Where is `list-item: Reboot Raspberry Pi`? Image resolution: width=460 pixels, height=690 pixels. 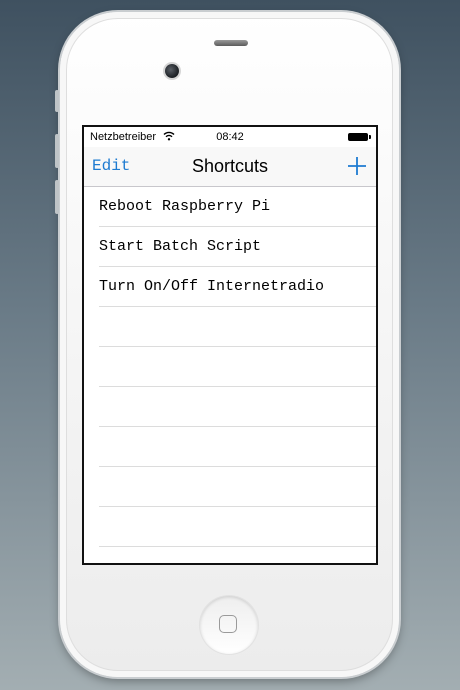
list-item: Reboot Raspberry Pi is located at coordinates (237, 207).